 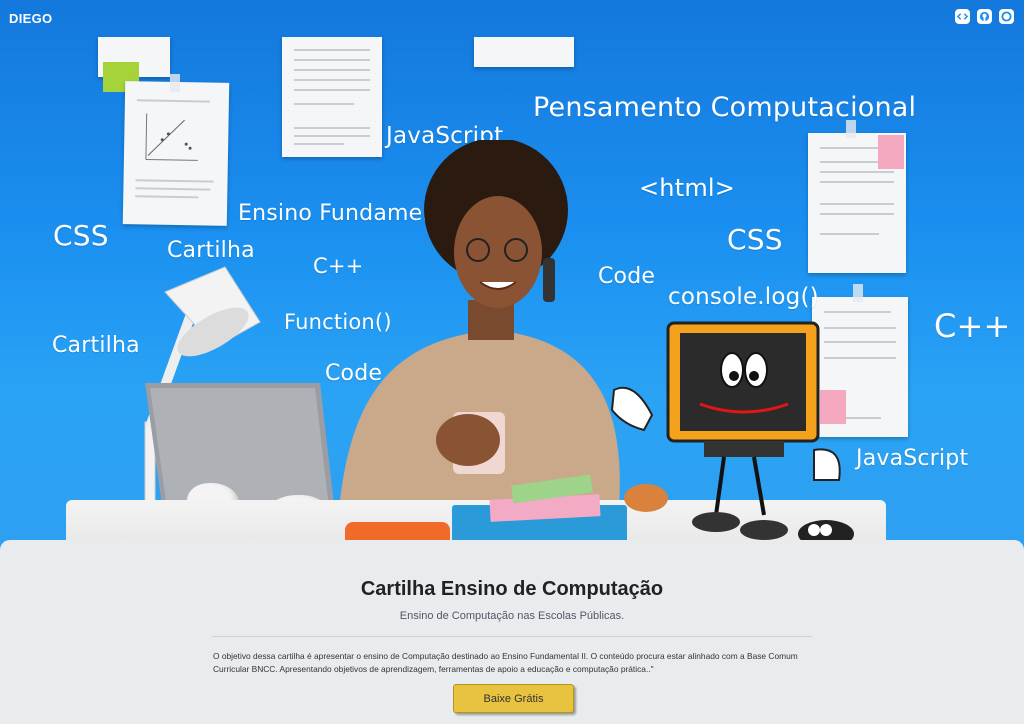 I want to click on hero-word: console.log(), so click(x=743, y=297).